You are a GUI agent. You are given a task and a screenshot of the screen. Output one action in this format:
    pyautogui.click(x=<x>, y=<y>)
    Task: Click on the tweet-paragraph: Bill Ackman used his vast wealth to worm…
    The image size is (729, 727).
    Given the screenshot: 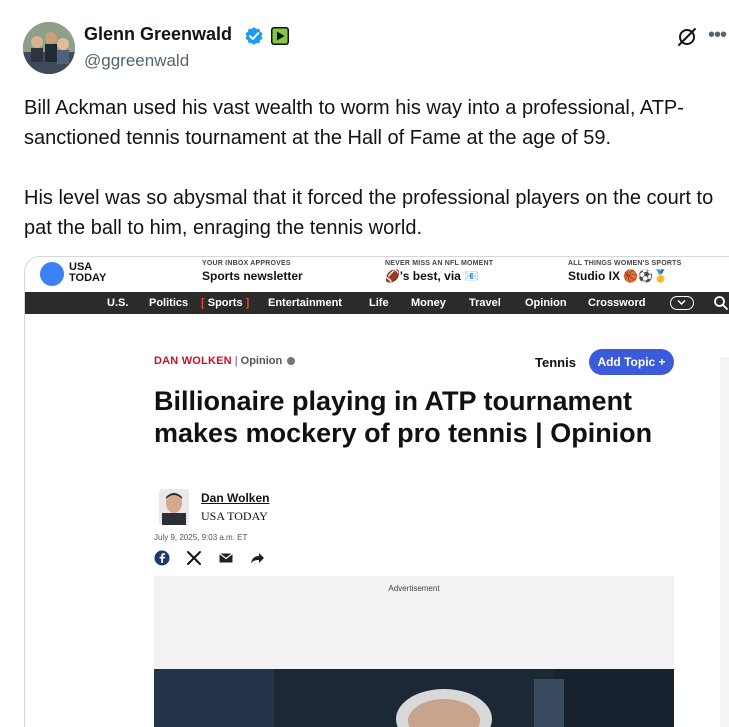 What is the action you would take?
    pyautogui.click(x=354, y=123)
    